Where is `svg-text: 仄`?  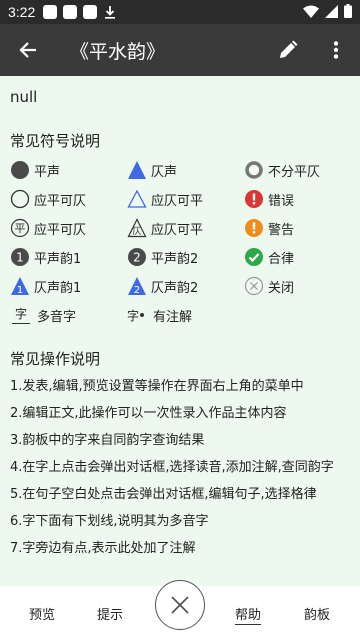
svg-text: 仄 is located at coordinates (136, 231).